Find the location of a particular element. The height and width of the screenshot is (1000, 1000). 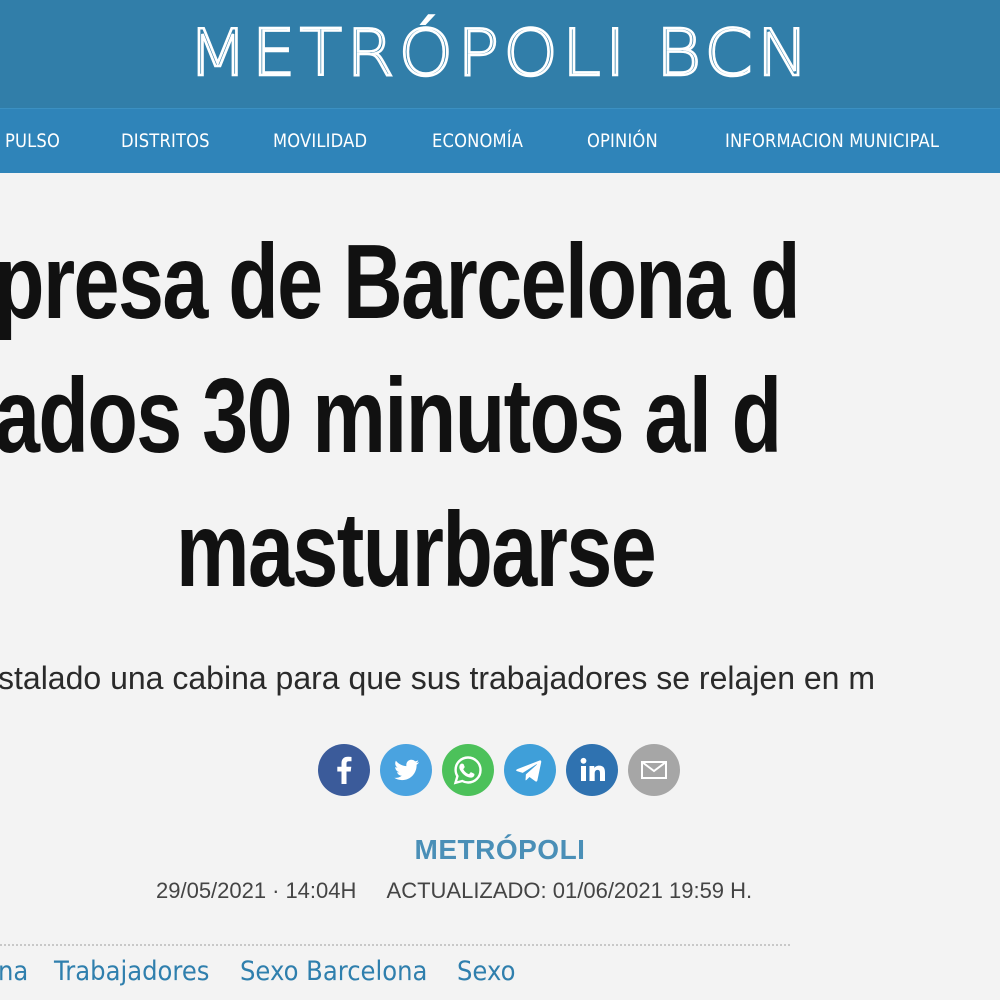

linkedin-icon is located at coordinates (592, 770).